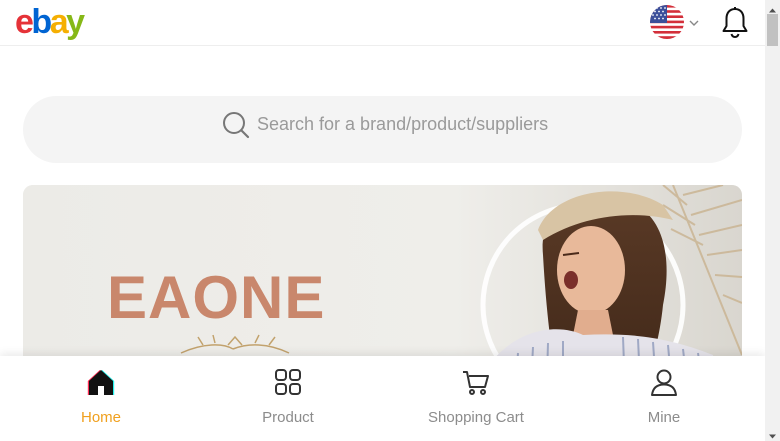  Describe the element at coordinates (772, 7) in the screenshot. I see `scroll-up-arrow-icon` at that location.